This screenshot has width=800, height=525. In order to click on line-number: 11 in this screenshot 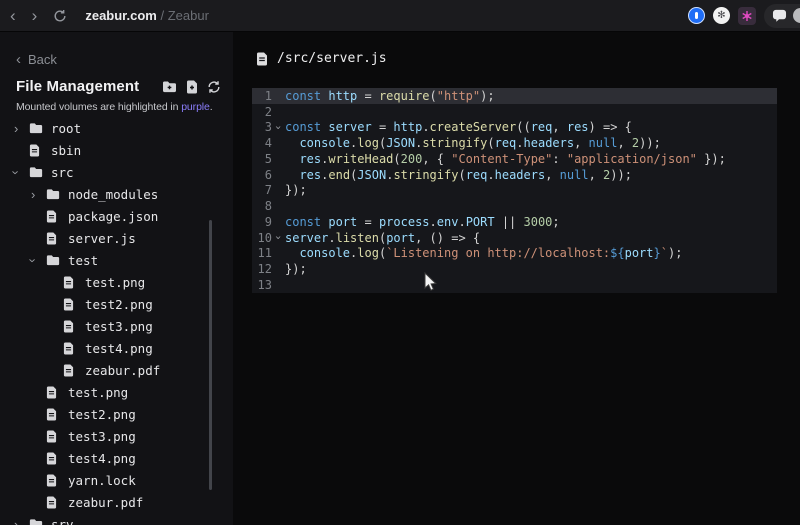, I will do `click(264, 253)`.